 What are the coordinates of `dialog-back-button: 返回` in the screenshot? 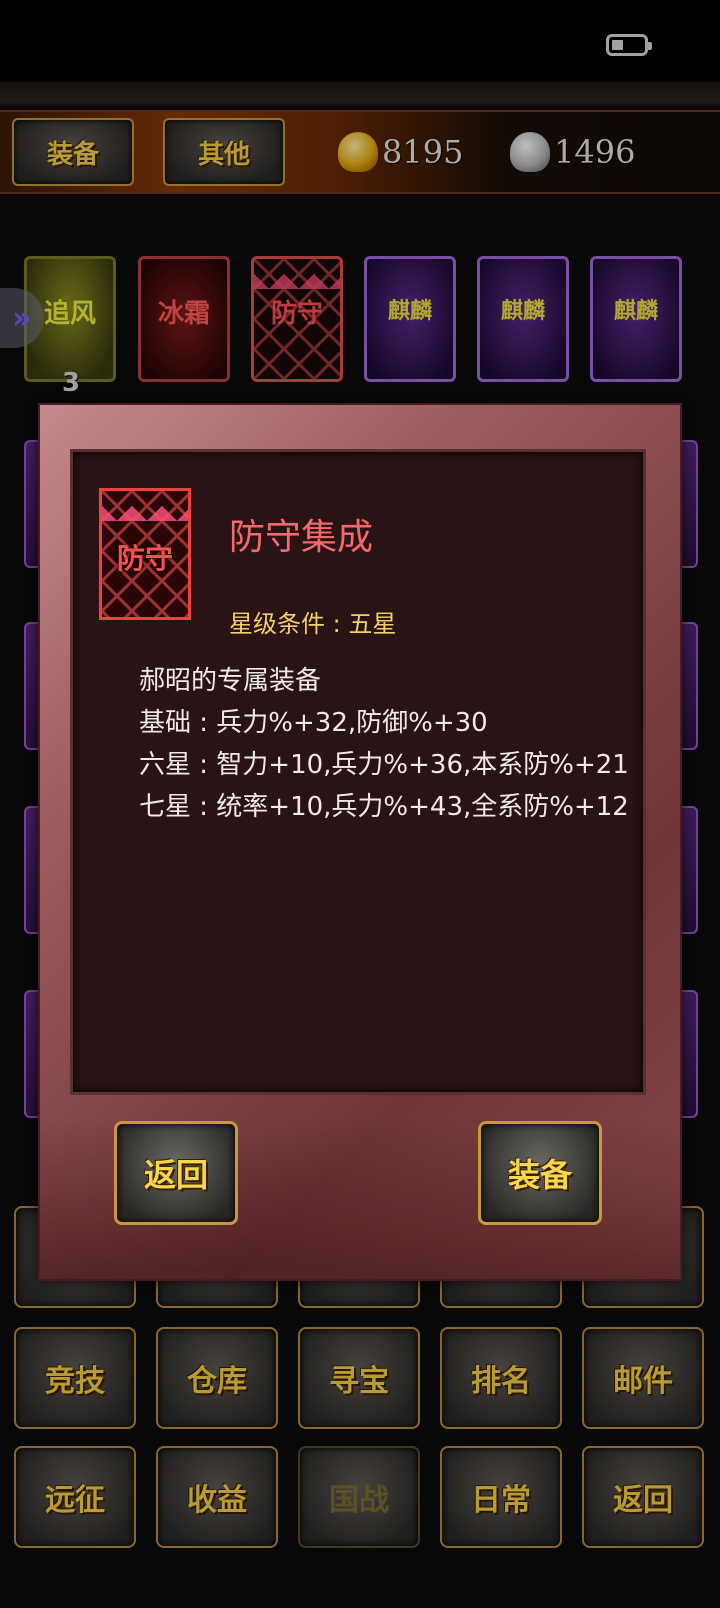 It's located at (176, 1173).